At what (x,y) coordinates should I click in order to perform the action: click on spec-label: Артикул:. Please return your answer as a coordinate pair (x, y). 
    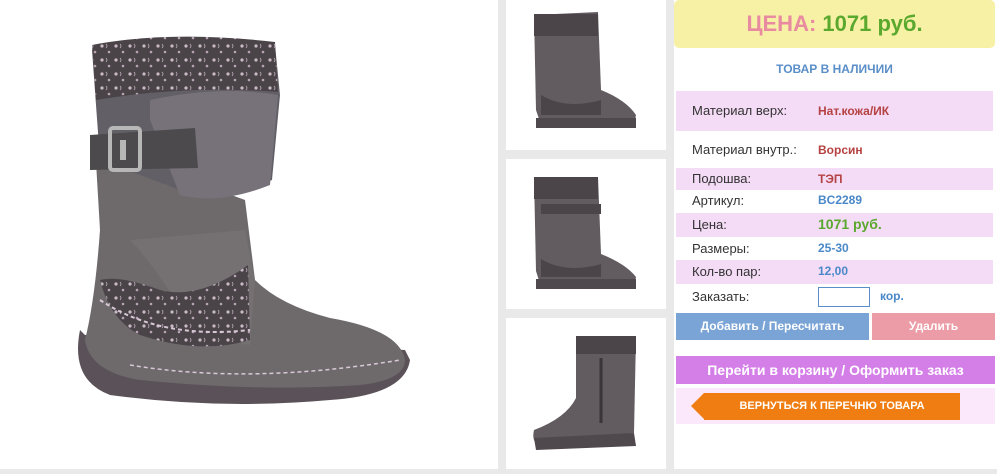
    Looking at the image, I should click on (718, 200).